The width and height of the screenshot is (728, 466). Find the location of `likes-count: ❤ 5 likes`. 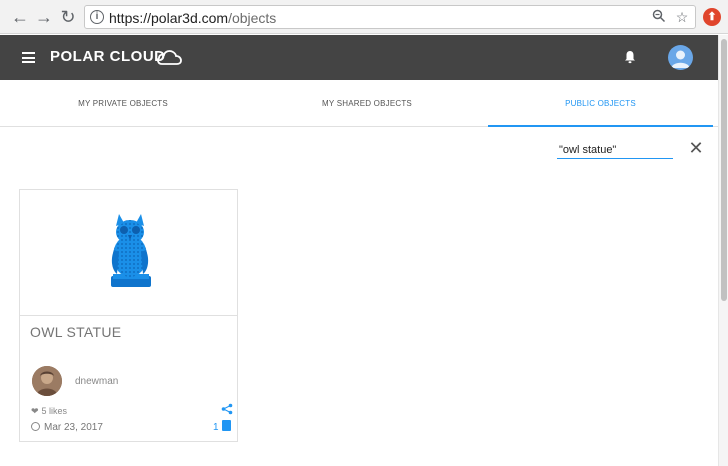

likes-count: ❤ 5 likes is located at coordinates (49, 411).